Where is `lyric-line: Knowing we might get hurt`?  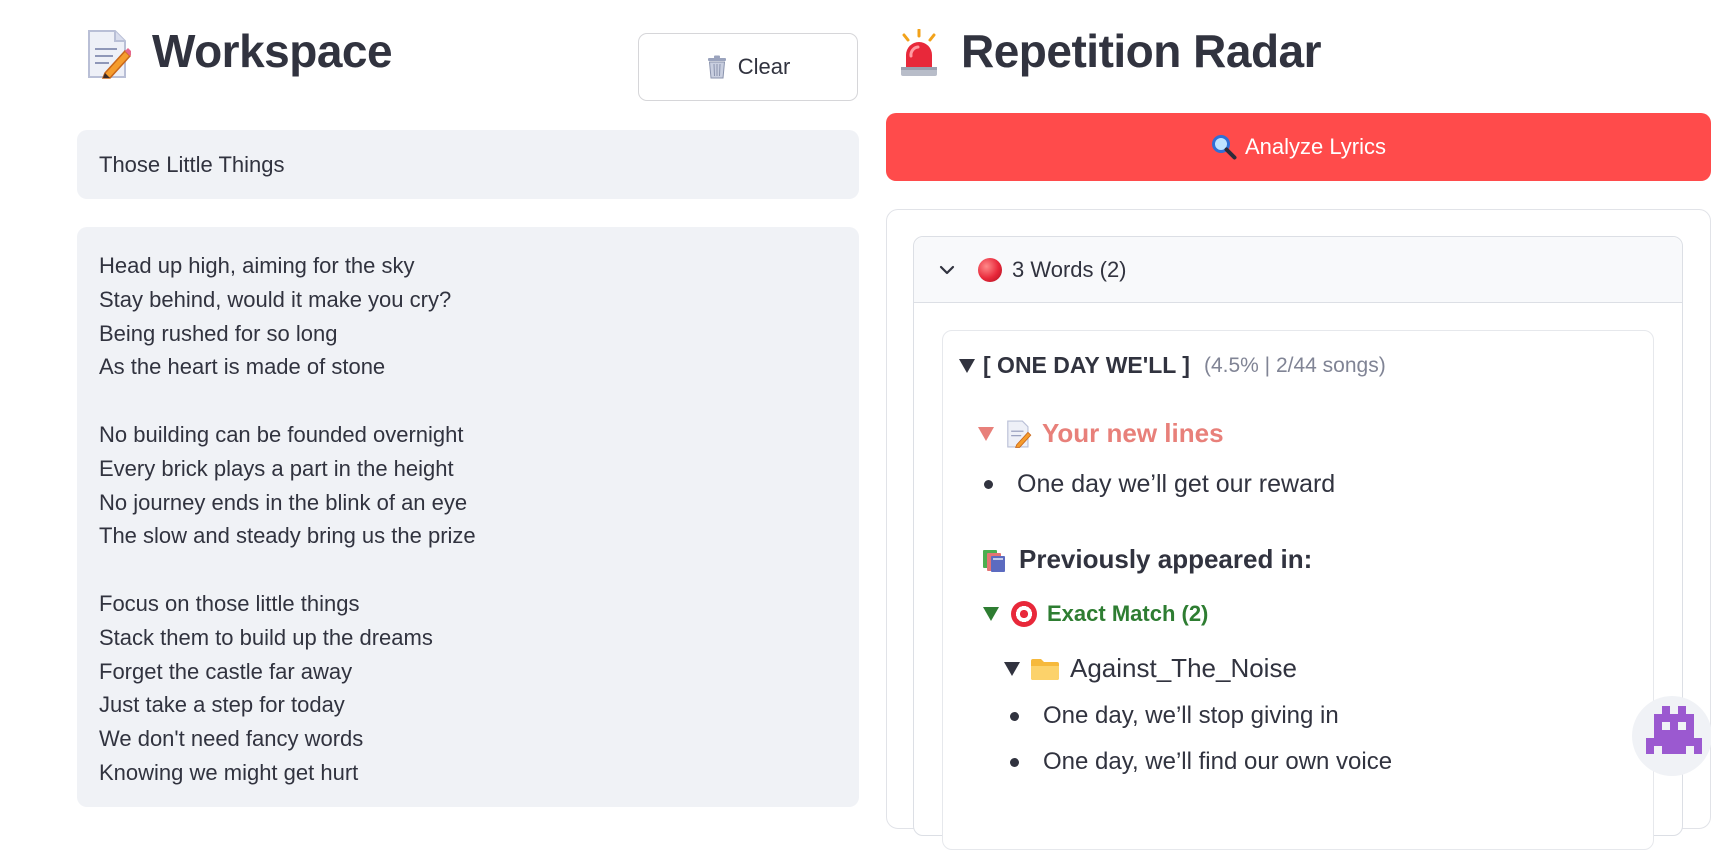
lyric-line: Knowing we might get hurt is located at coordinates (229, 772).